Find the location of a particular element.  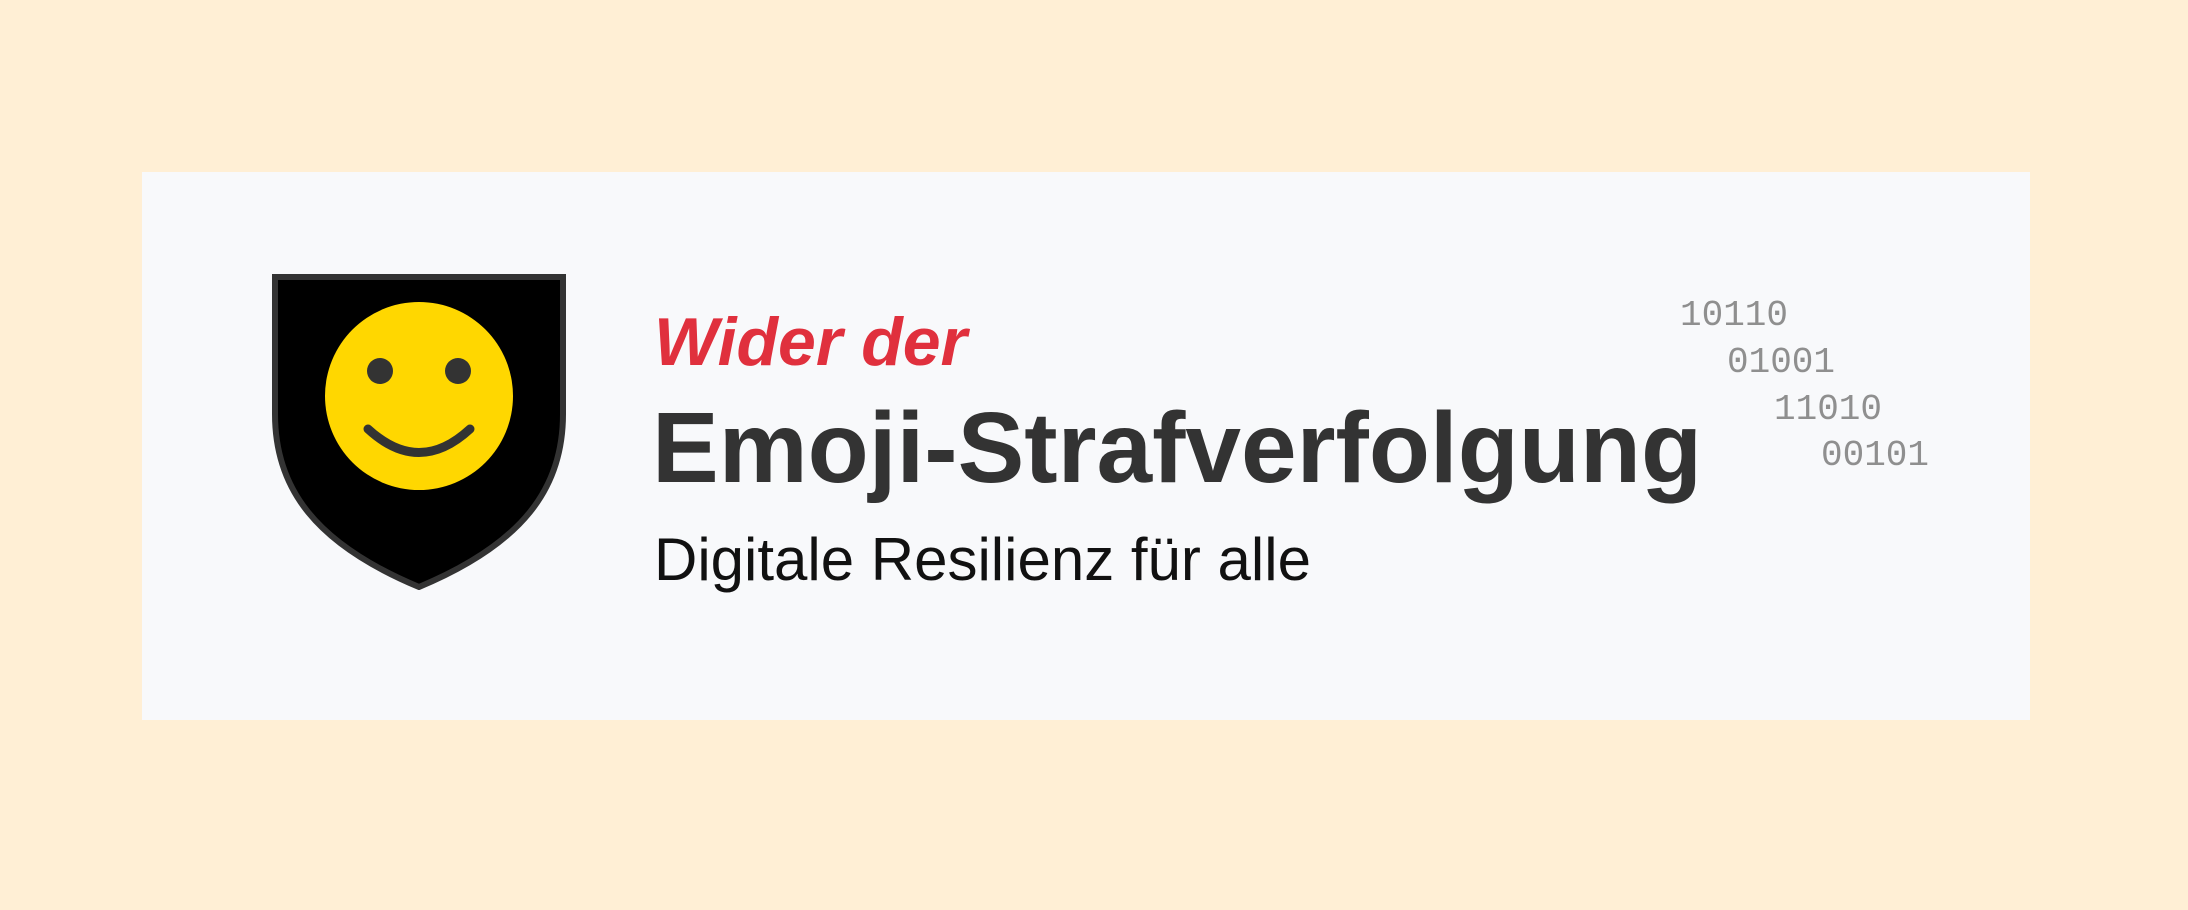

binary-line: 11010 is located at coordinates (1828, 409).